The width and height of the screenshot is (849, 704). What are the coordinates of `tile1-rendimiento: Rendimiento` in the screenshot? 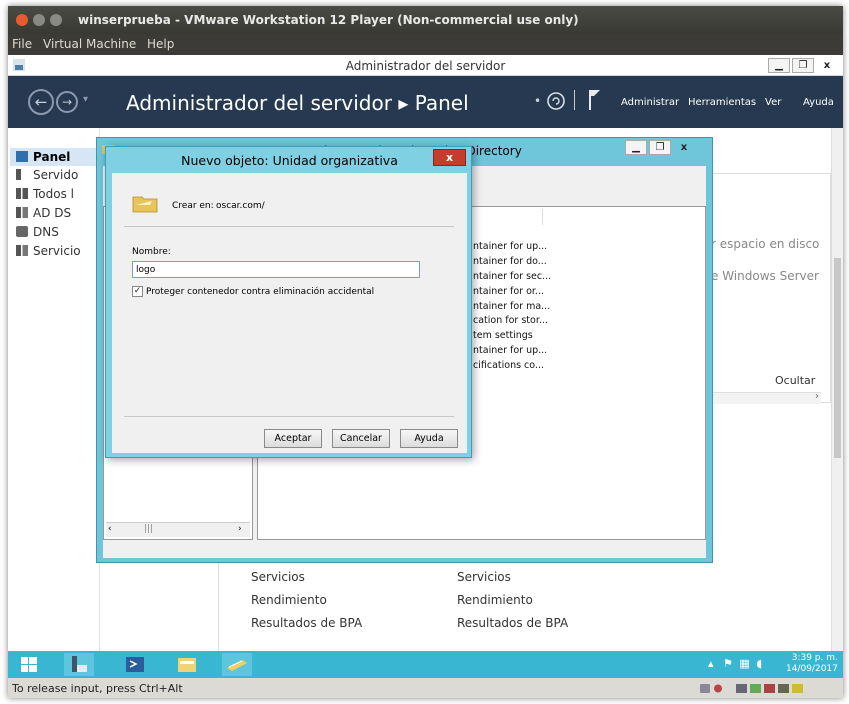 It's located at (289, 600).